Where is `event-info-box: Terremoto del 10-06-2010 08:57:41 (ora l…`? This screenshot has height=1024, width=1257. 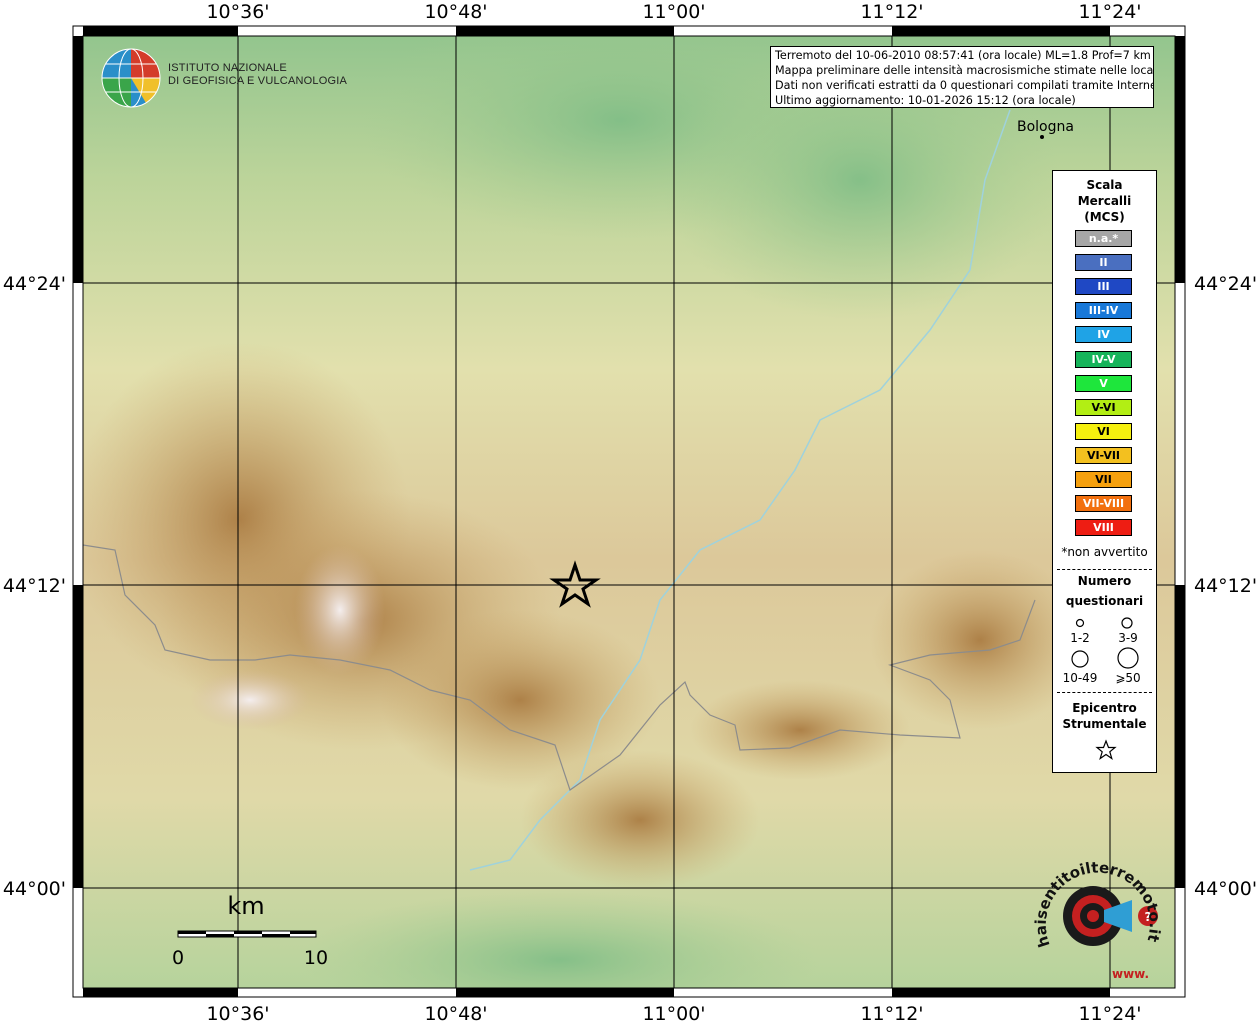 event-info-box: Terremoto del 10-06-2010 08:57:41 (ora l… is located at coordinates (962, 77).